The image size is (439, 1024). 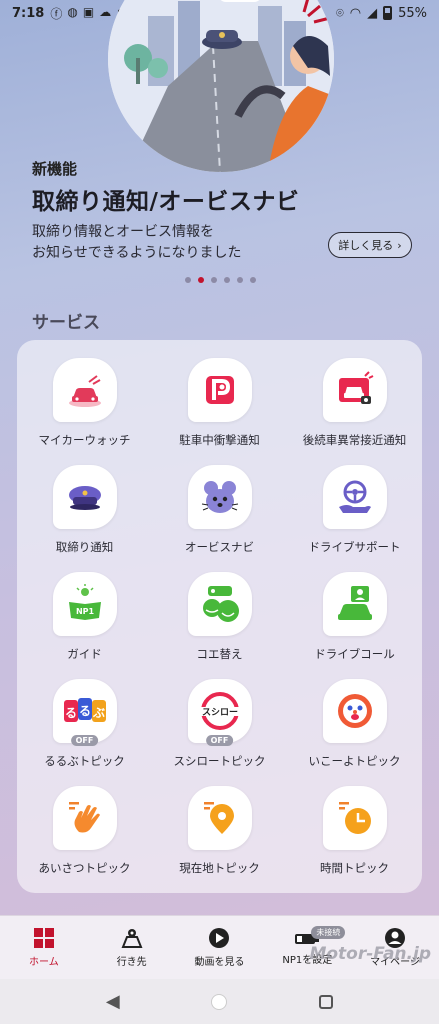 I want to click on service-guide: NP1 ガイド, so click(x=84, y=625).